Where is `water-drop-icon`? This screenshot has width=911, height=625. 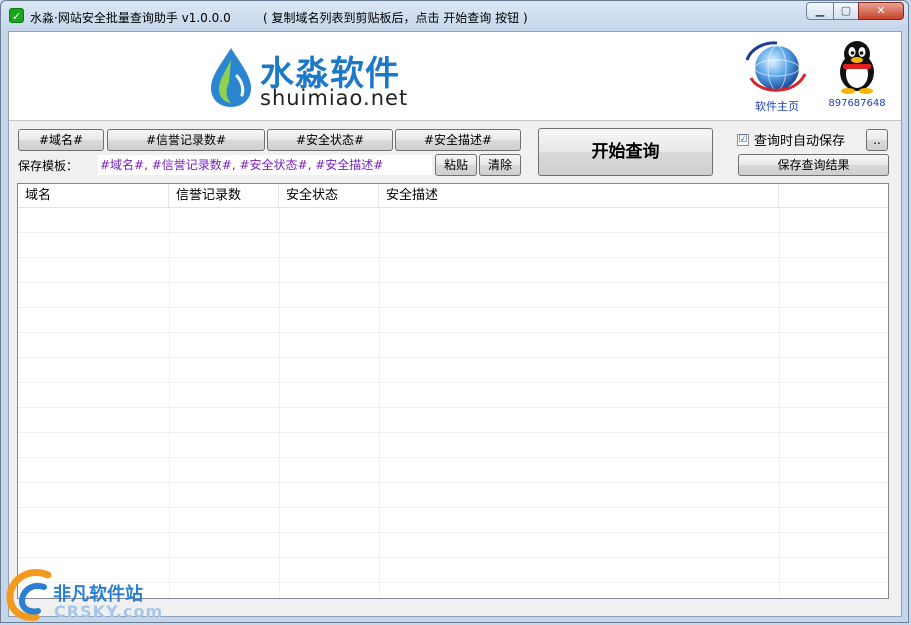 water-drop-icon is located at coordinates (231, 77).